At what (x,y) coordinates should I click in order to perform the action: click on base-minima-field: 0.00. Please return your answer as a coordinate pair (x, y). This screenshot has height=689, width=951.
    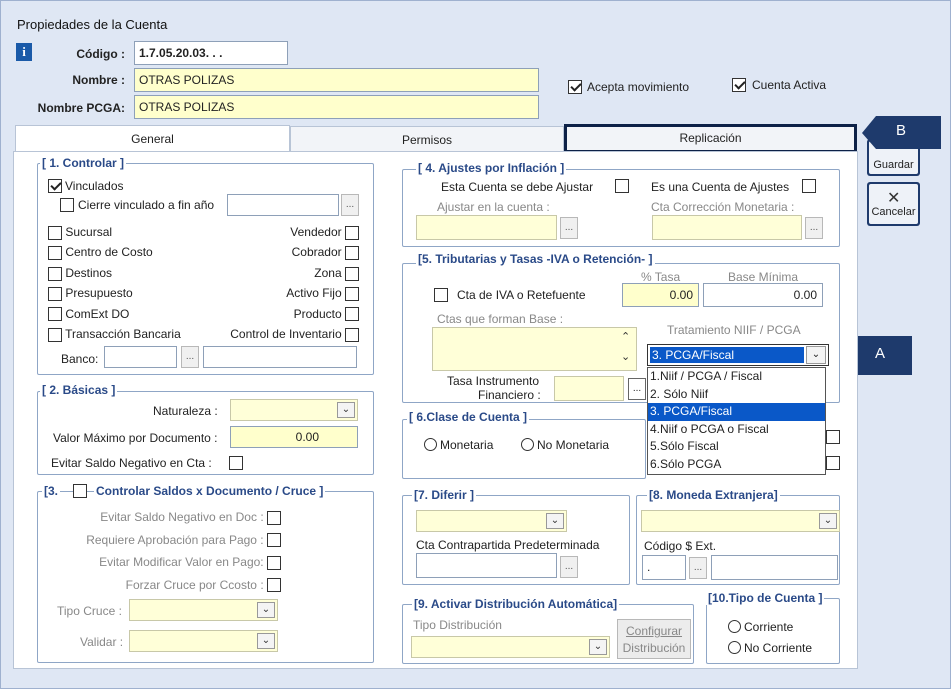
    Looking at the image, I should click on (763, 295).